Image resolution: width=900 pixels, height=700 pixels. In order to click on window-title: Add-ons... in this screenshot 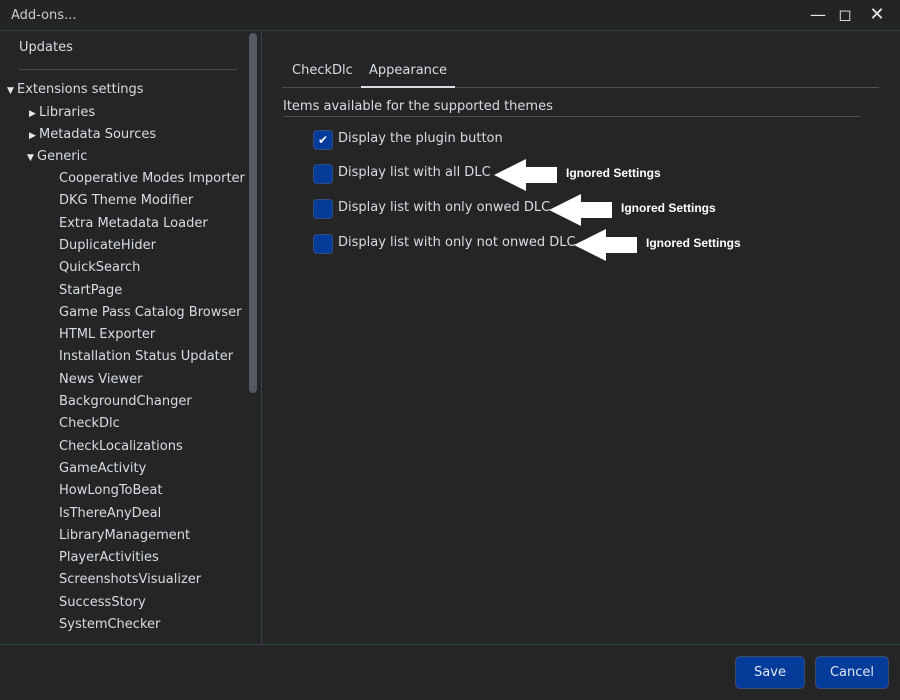, I will do `click(44, 15)`.